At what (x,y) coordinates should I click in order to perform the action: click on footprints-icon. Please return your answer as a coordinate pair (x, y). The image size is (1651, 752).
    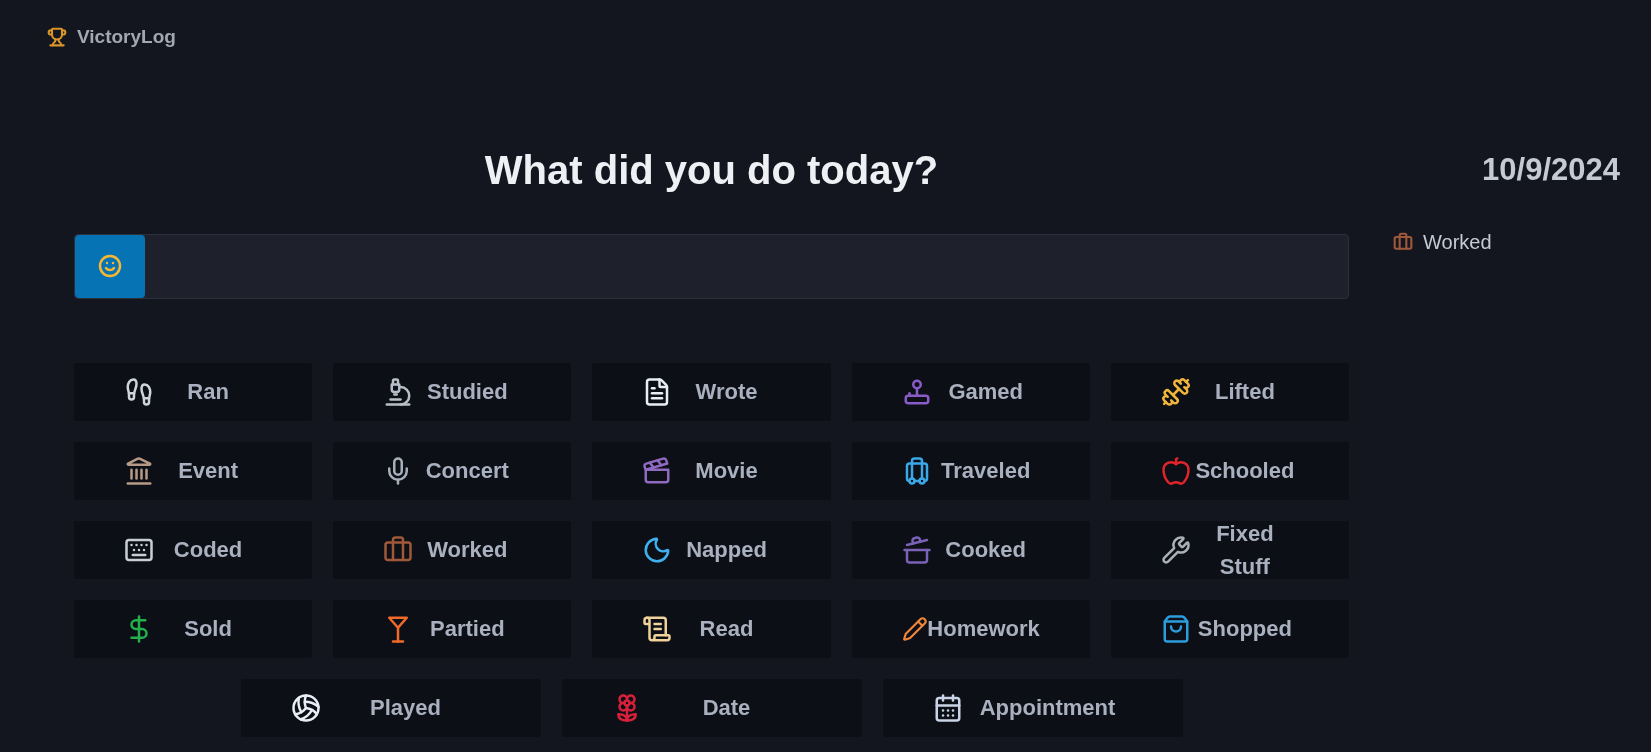
    Looking at the image, I should click on (139, 391).